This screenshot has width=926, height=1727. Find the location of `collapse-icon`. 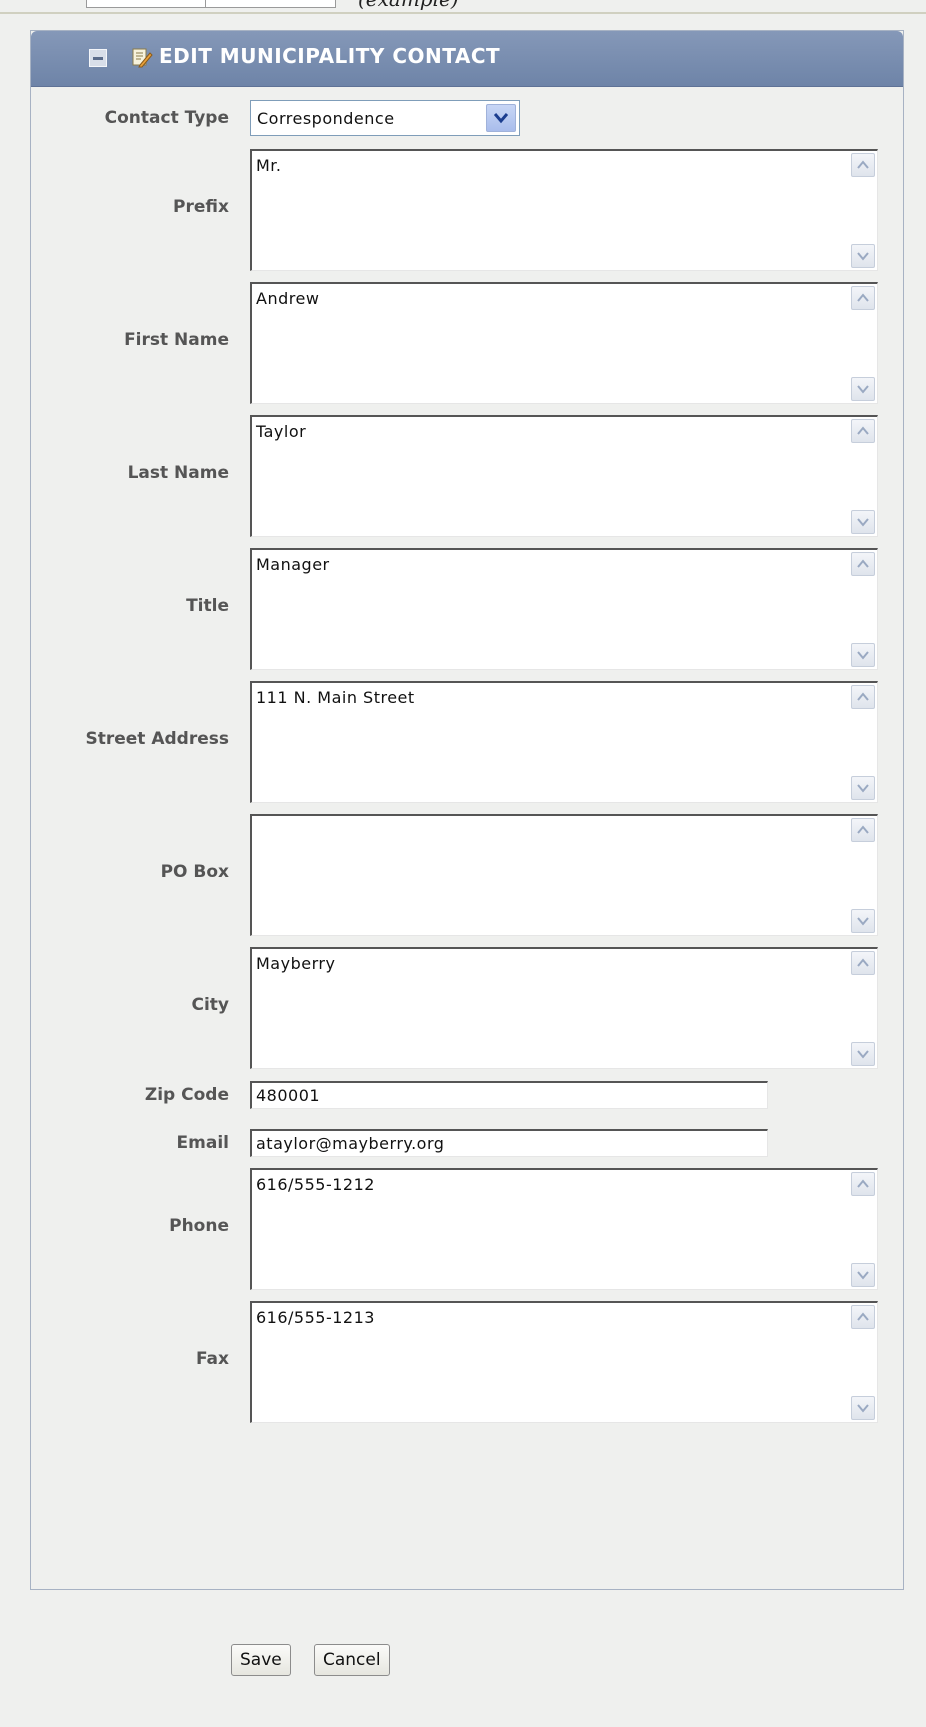

collapse-icon is located at coordinates (98, 58).